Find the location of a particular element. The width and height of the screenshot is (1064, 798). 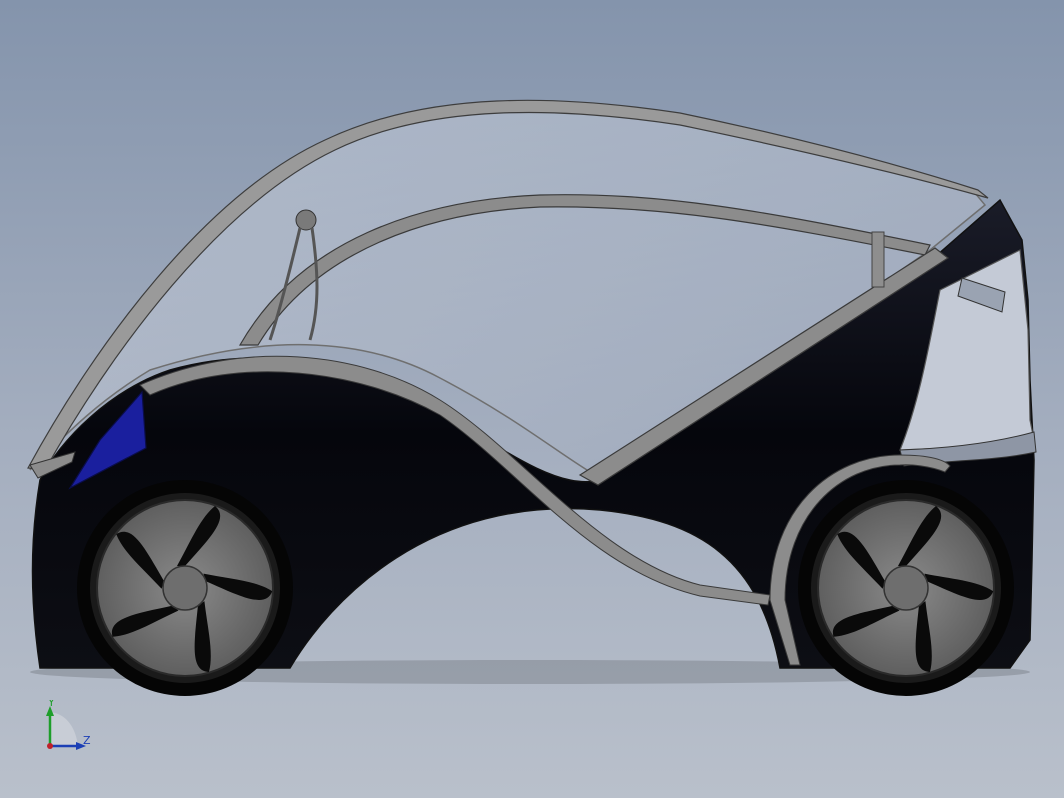

hinge-rear is located at coordinates (878, 259).